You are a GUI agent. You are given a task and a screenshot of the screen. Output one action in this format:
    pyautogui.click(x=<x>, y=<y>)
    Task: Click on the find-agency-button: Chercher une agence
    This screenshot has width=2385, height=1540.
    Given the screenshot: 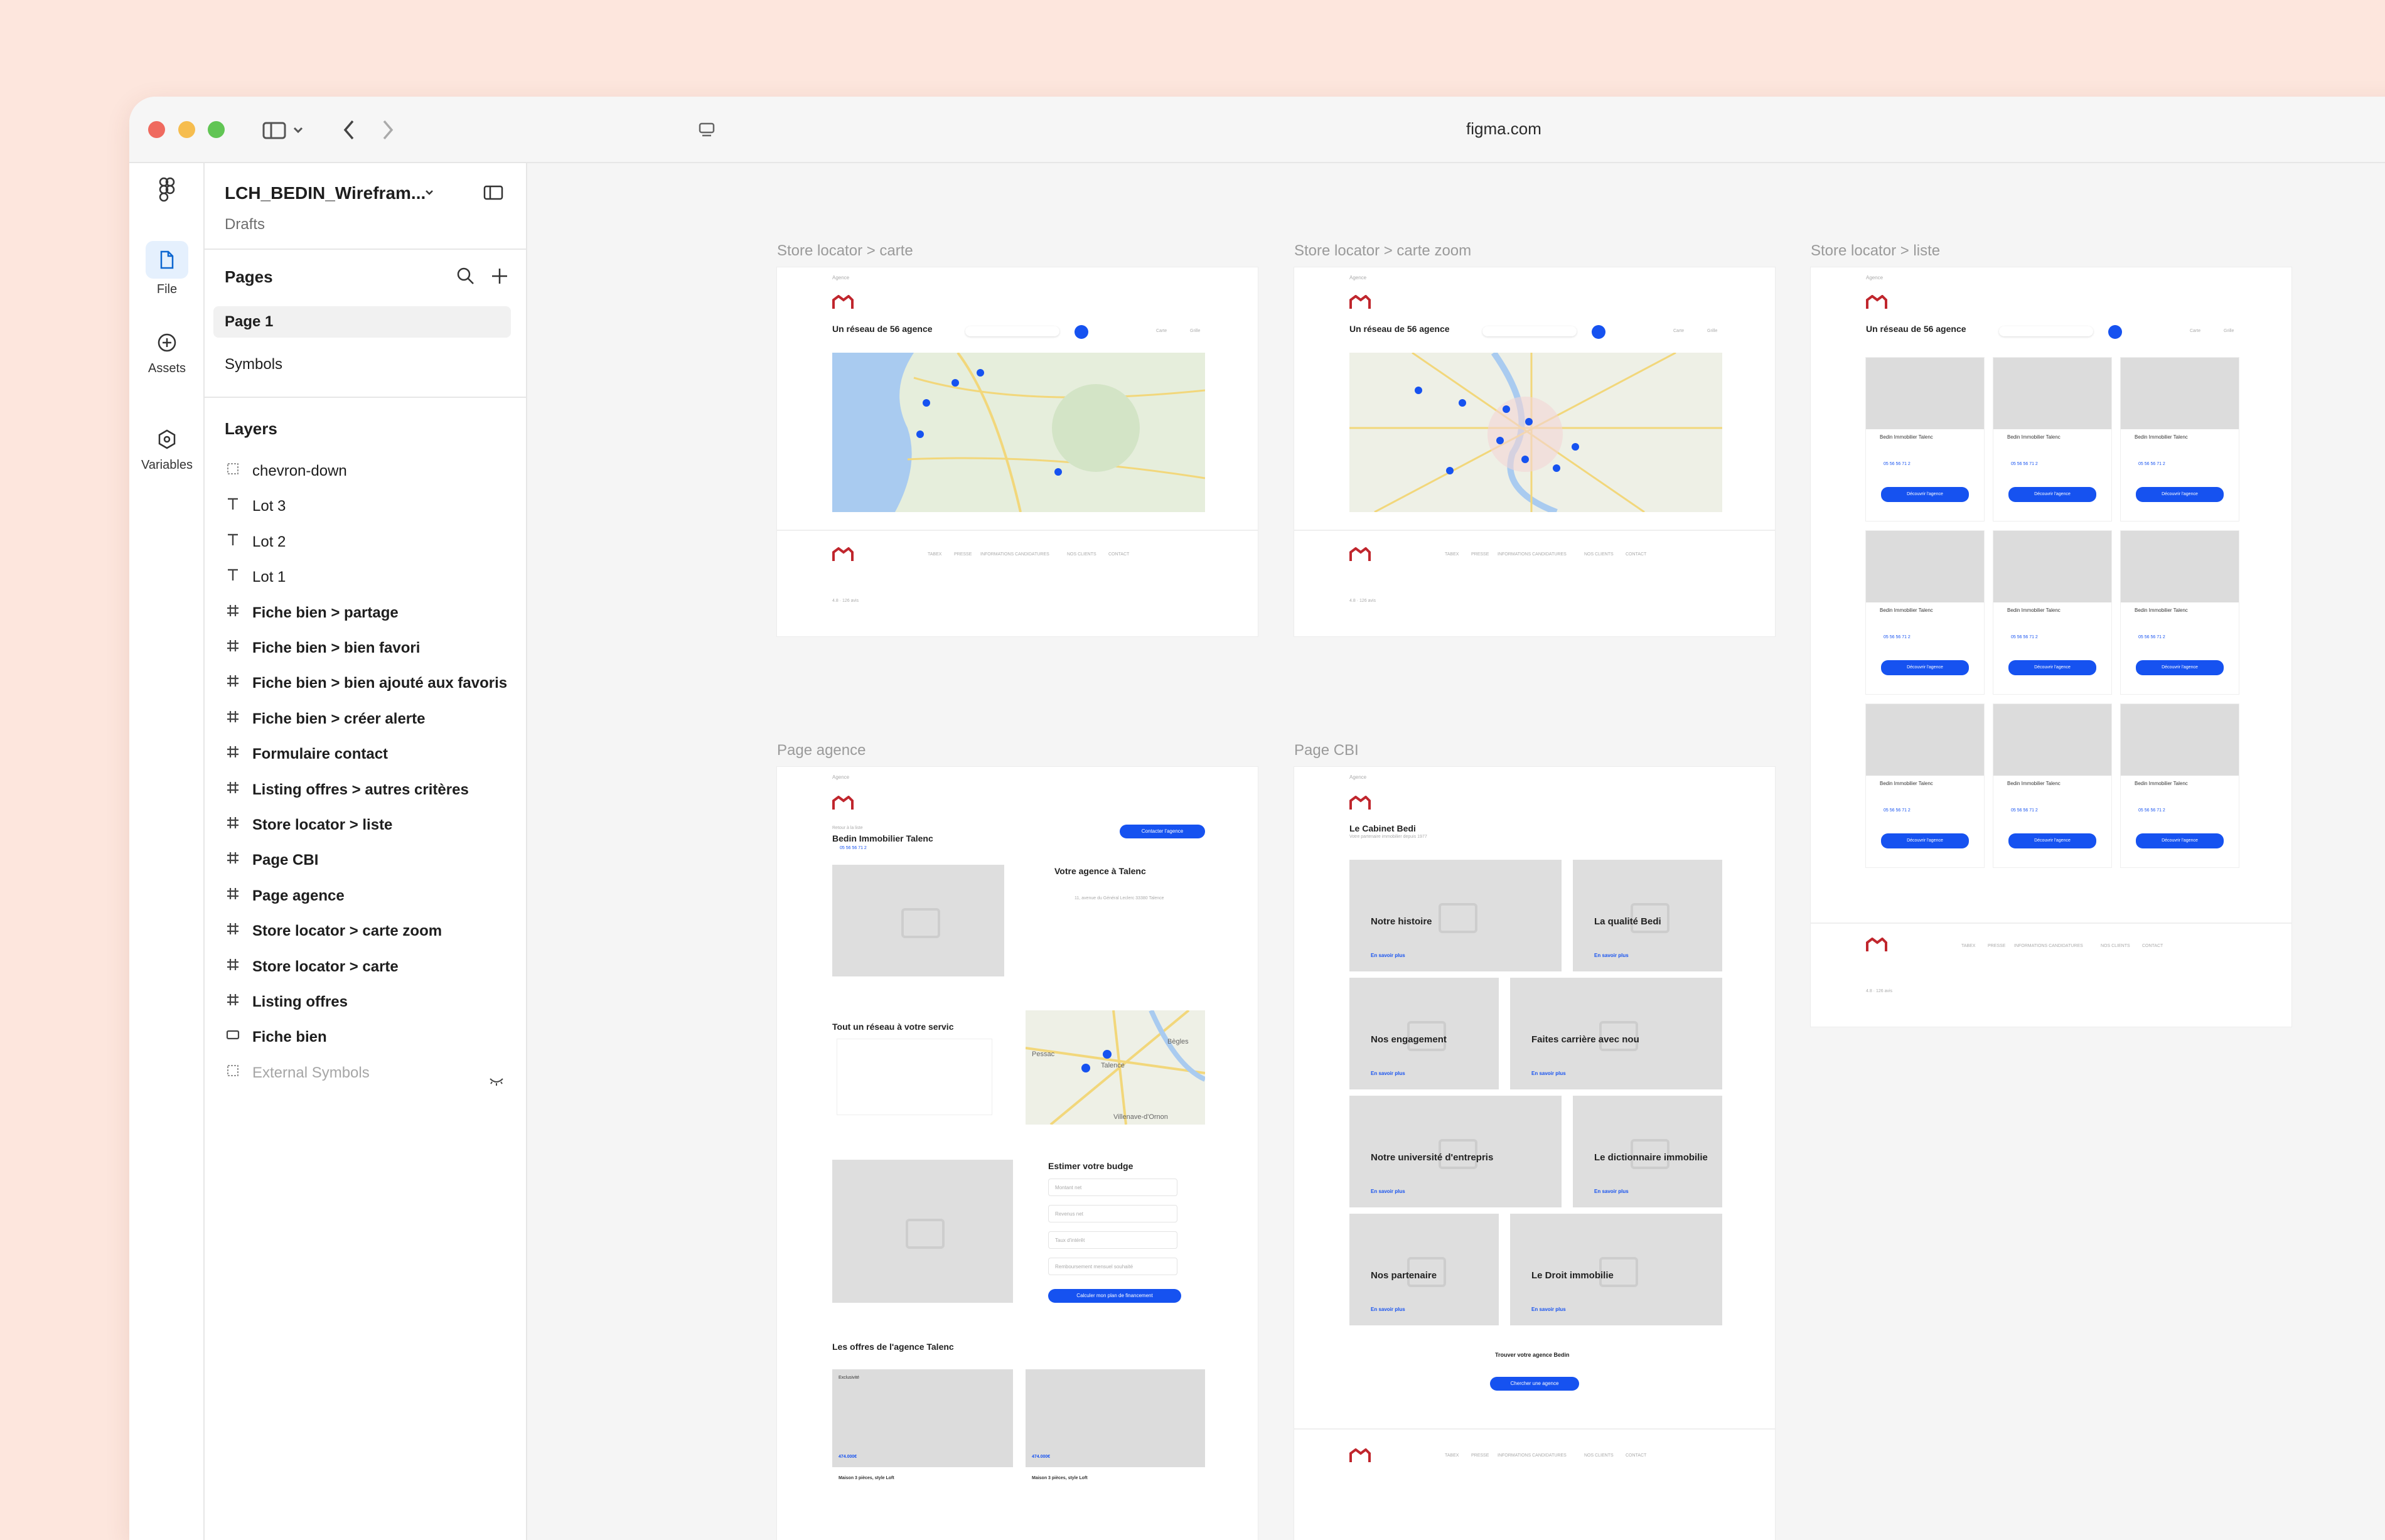 What is the action you would take?
    pyautogui.click(x=1534, y=1384)
    